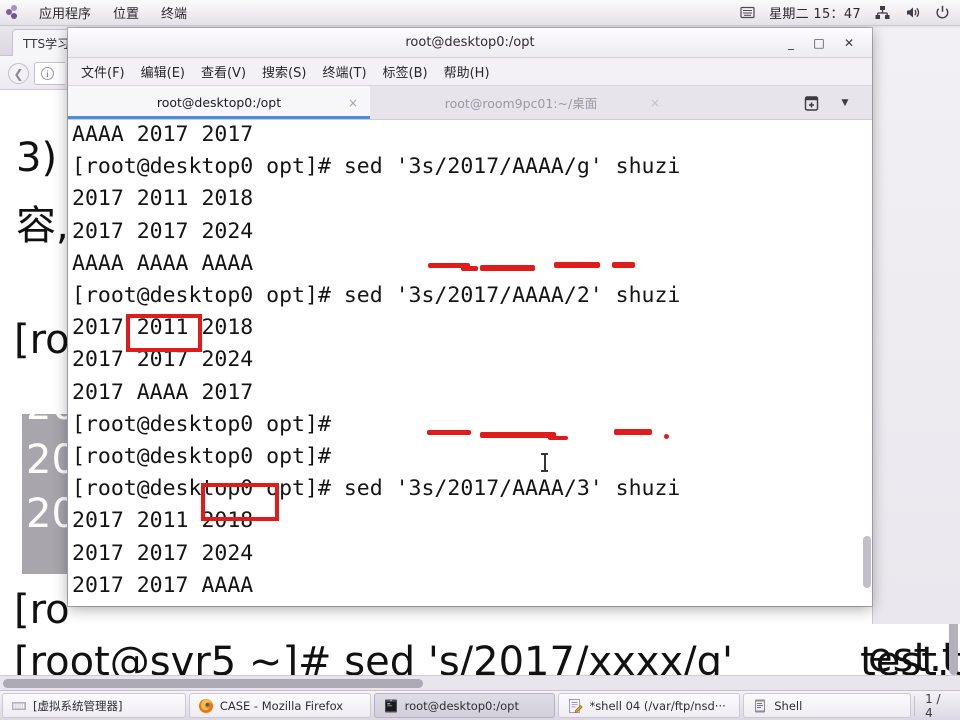 The height and width of the screenshot is (720, 960). I want to click on firefox-horizontal-scrollbar, so click(480, 682).